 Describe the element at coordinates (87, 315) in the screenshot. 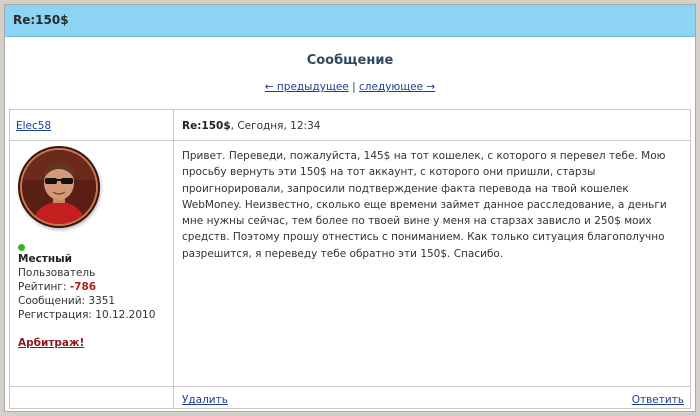

I see `user-registered: Регистрация: 10.12.2010` at that location.